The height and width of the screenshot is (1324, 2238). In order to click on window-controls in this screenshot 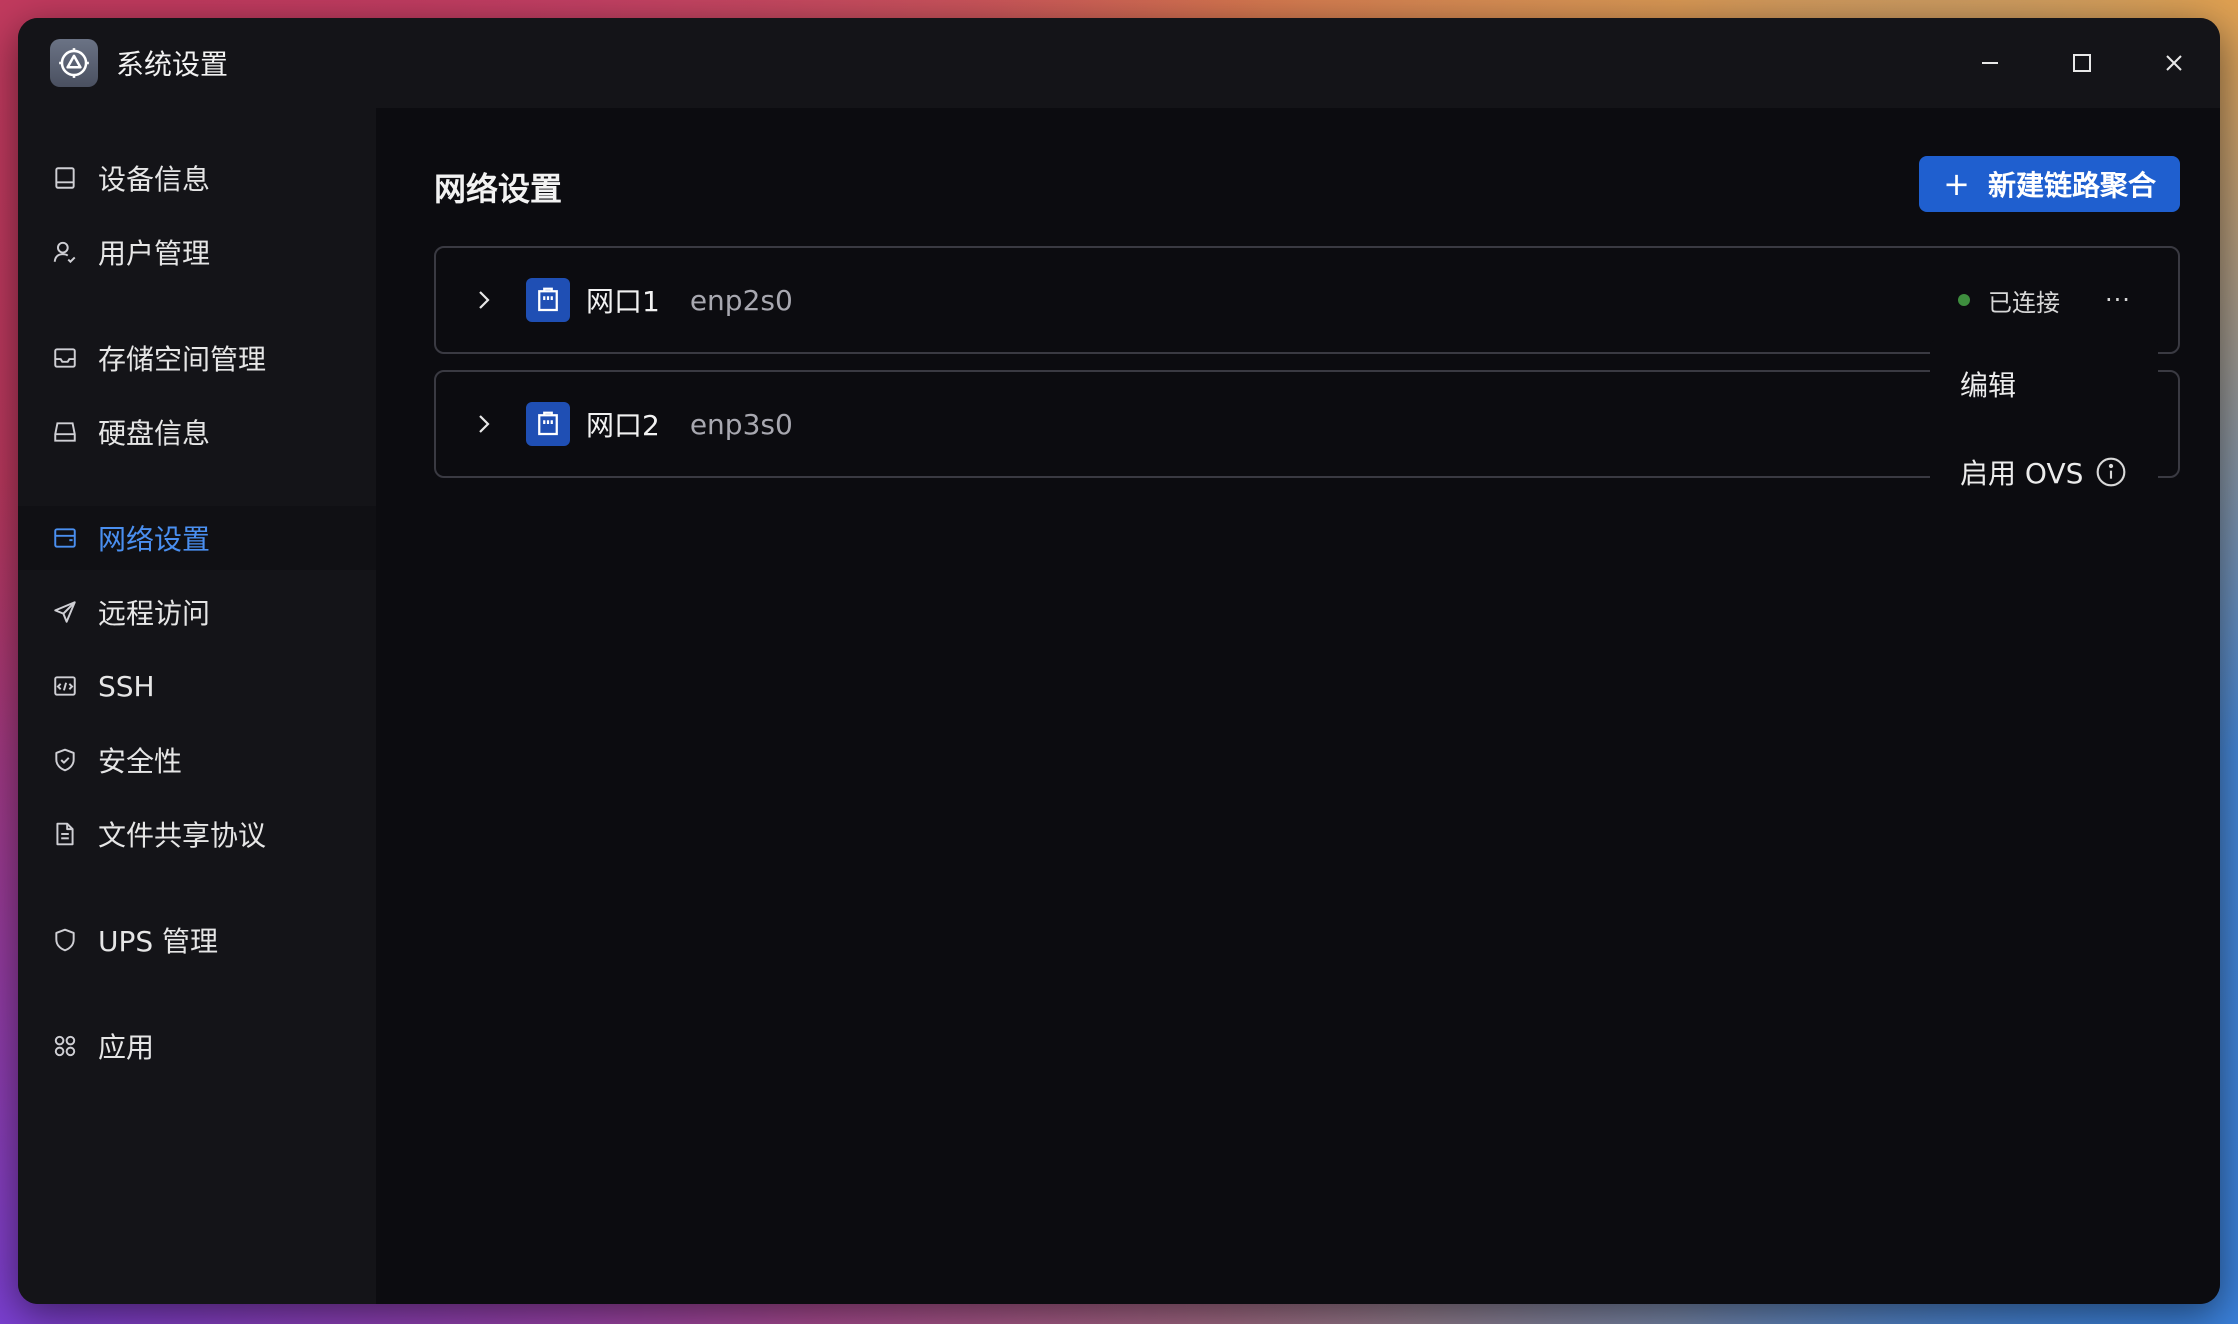, I will do `click(2082, 63)`.